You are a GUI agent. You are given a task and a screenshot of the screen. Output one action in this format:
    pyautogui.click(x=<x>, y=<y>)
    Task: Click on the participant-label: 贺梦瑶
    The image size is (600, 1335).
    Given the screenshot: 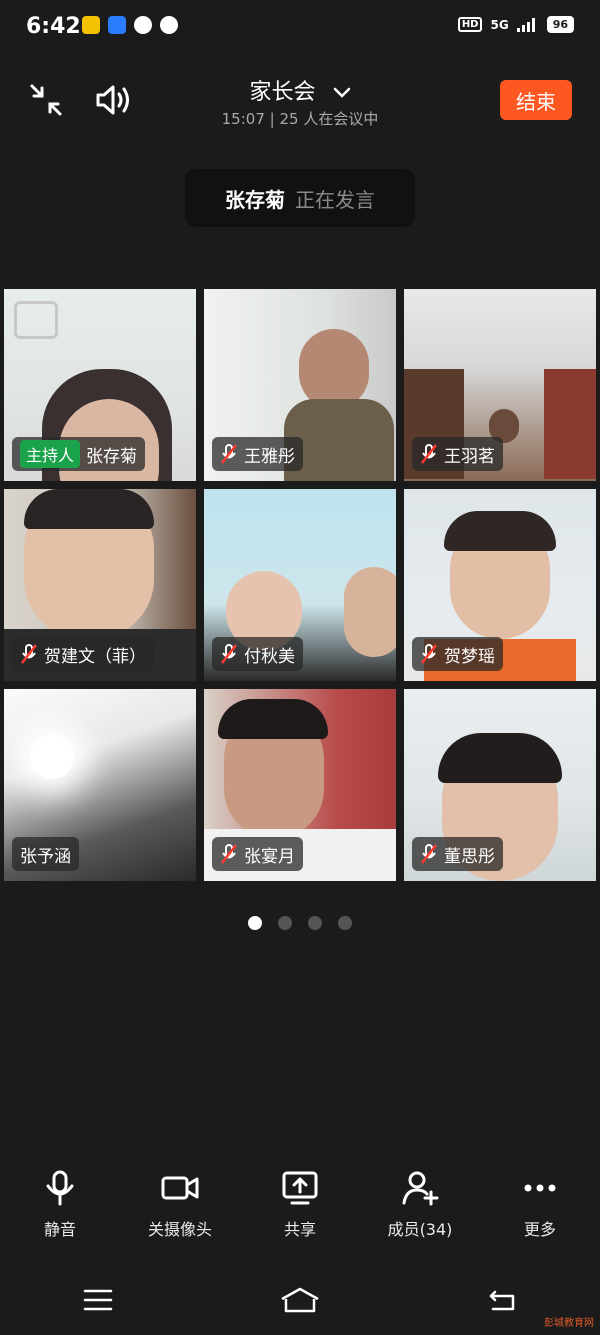 What is the action you would take?
    pyautogui.click(x=457, y=654)
    